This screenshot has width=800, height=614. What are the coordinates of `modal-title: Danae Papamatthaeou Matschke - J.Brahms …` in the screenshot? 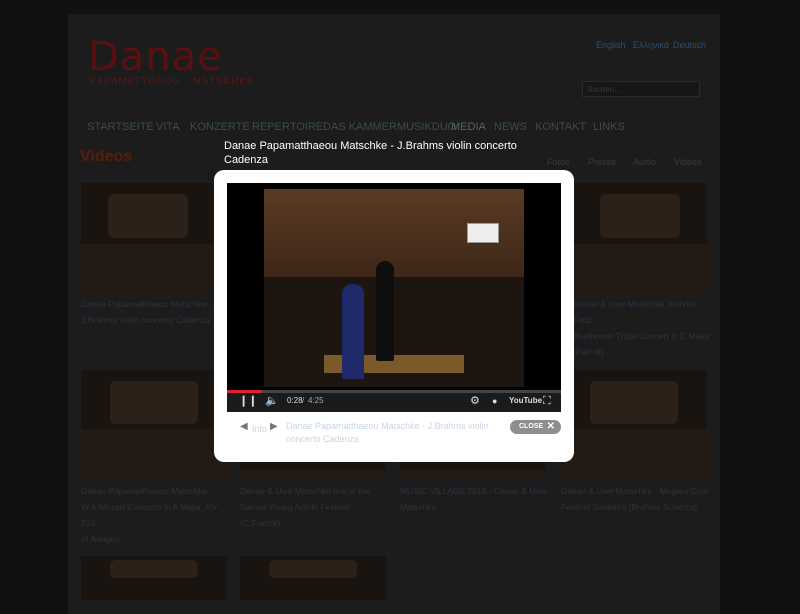 It's located at (370, 153).